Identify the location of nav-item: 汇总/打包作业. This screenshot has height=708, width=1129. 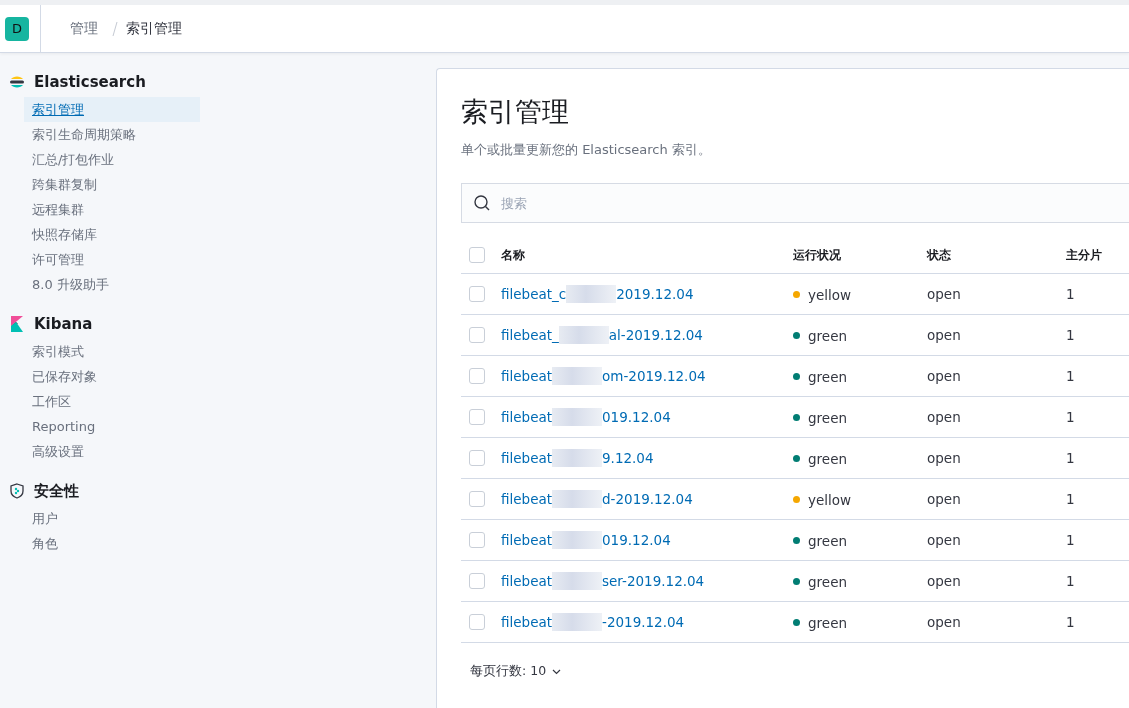
(112, 159).